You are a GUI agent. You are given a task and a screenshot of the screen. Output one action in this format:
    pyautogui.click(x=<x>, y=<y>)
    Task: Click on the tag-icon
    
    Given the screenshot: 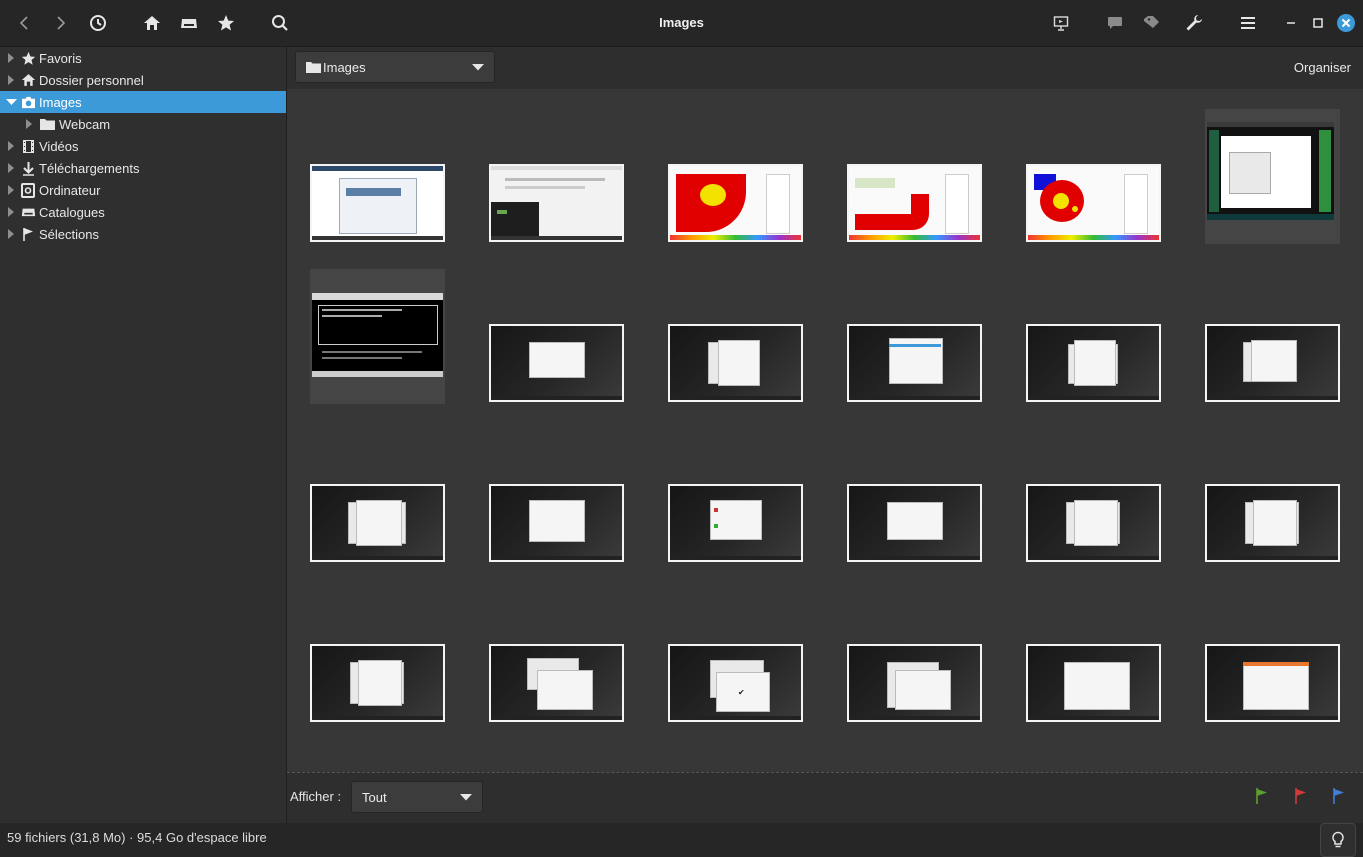 What is the action you would take?
    pyautogui.click(x=1152, y=23)
    